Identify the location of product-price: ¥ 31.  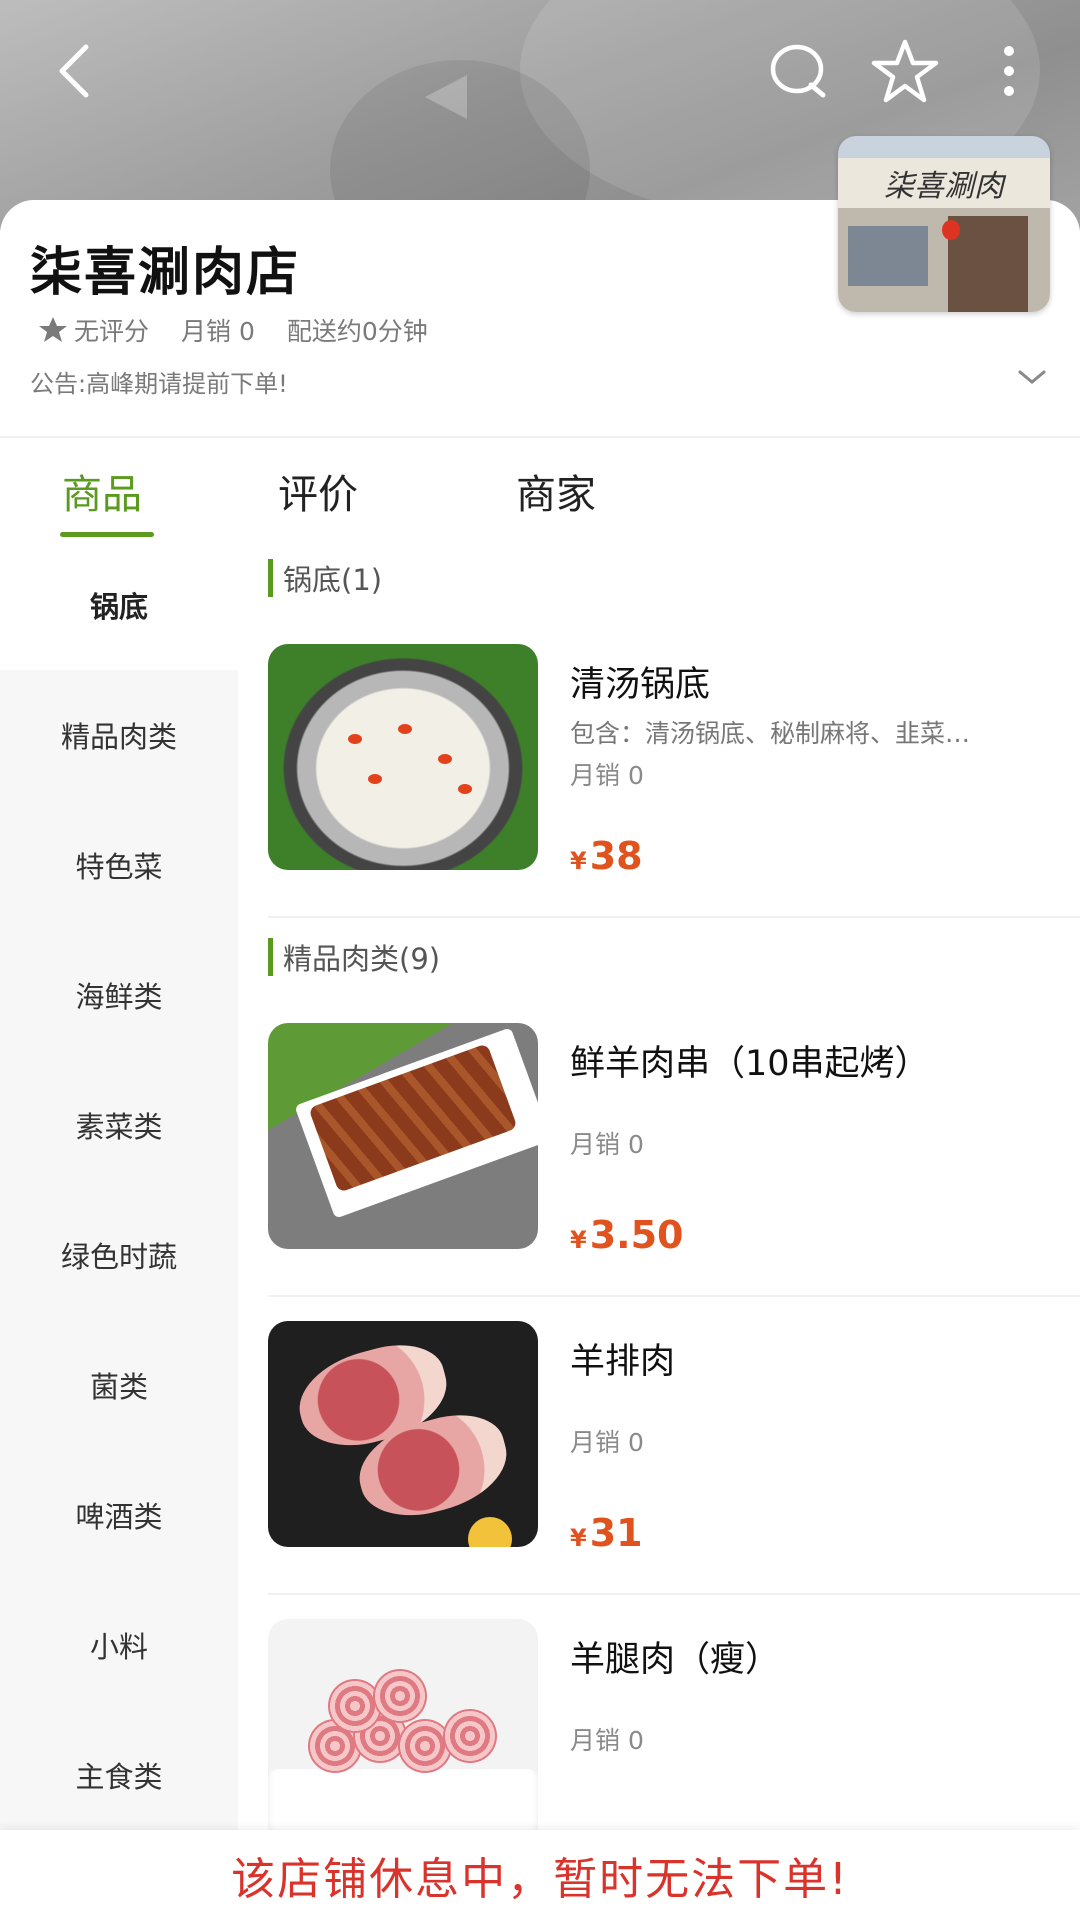
(606, 1533).